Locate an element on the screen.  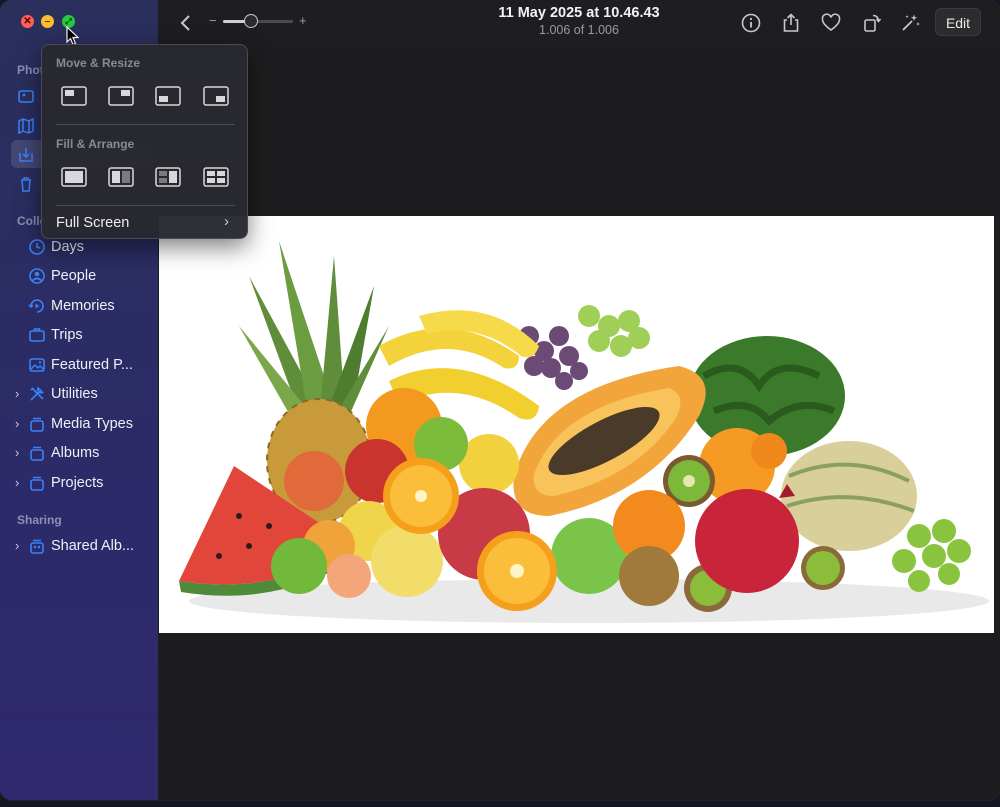
clock-icon is located at coordinates (37, 247).